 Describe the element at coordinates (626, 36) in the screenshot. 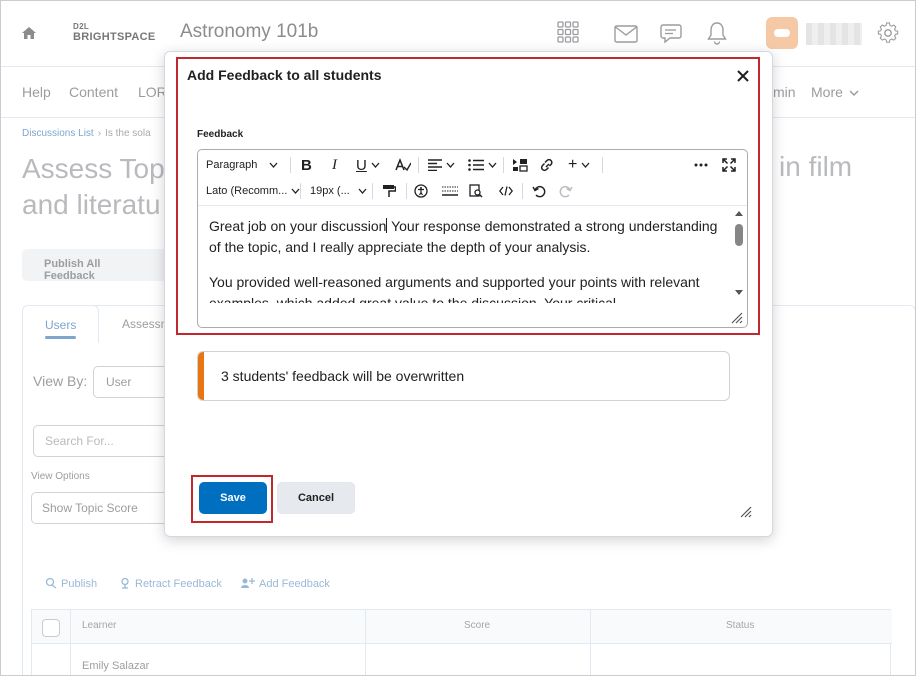

I see `mail-icon` at that location.